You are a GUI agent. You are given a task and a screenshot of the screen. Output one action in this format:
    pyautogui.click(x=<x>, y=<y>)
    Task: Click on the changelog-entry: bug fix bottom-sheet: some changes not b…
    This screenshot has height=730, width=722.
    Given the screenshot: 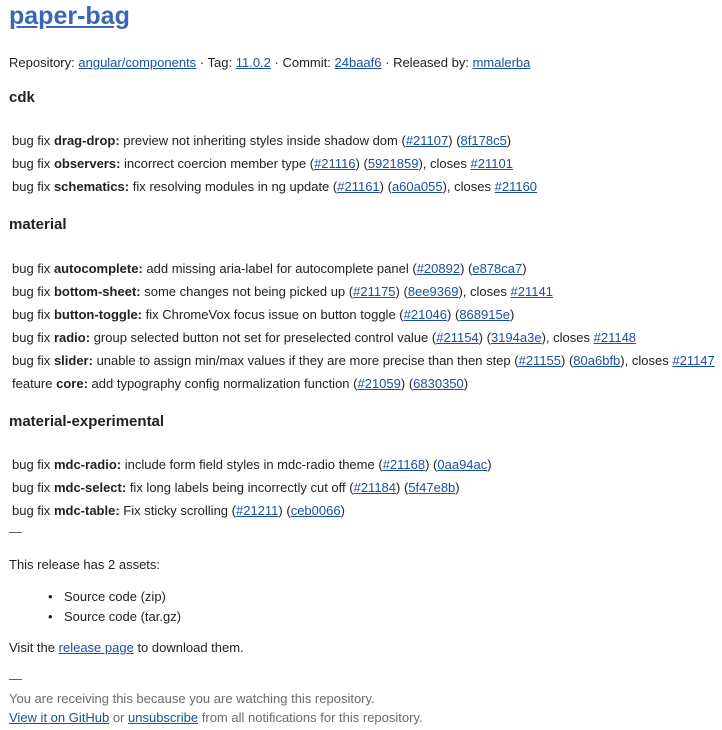 What is the action you would take?
    pyautogui.click(x=282, y=291)
    